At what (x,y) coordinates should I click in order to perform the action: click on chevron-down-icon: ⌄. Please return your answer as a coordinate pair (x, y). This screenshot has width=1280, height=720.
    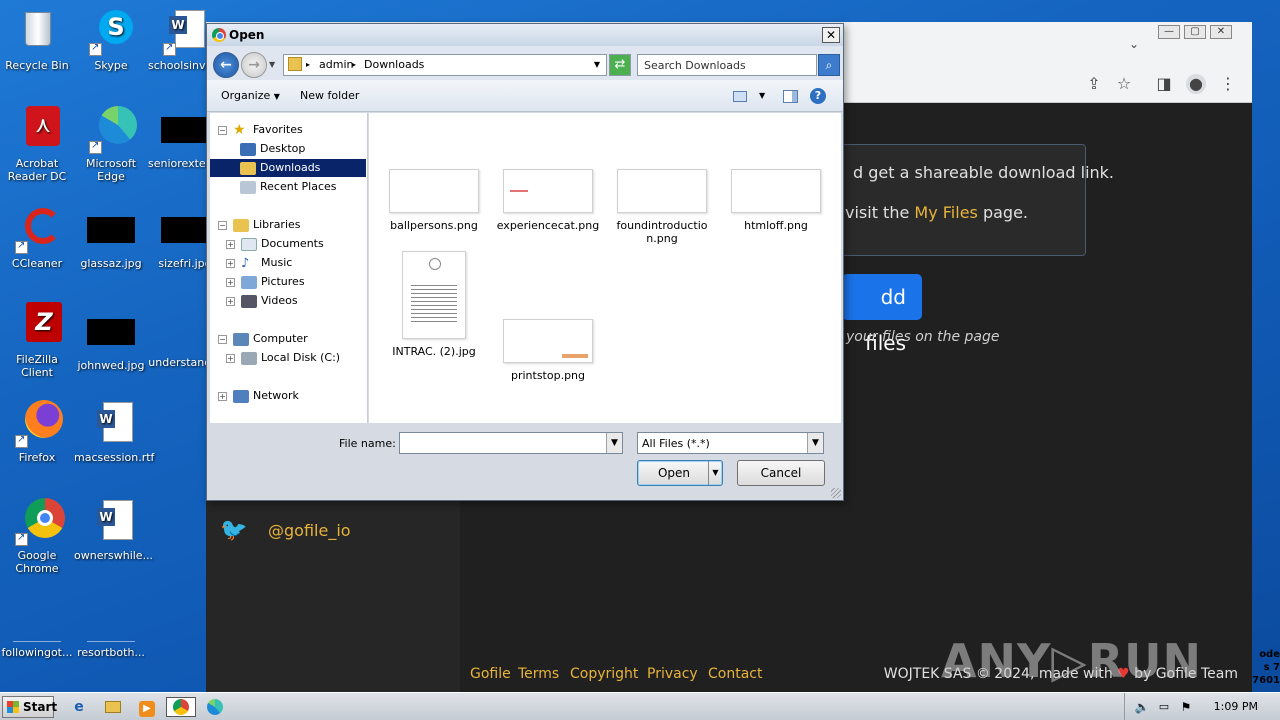
    Looking at the image, I should click on (1134, 44).